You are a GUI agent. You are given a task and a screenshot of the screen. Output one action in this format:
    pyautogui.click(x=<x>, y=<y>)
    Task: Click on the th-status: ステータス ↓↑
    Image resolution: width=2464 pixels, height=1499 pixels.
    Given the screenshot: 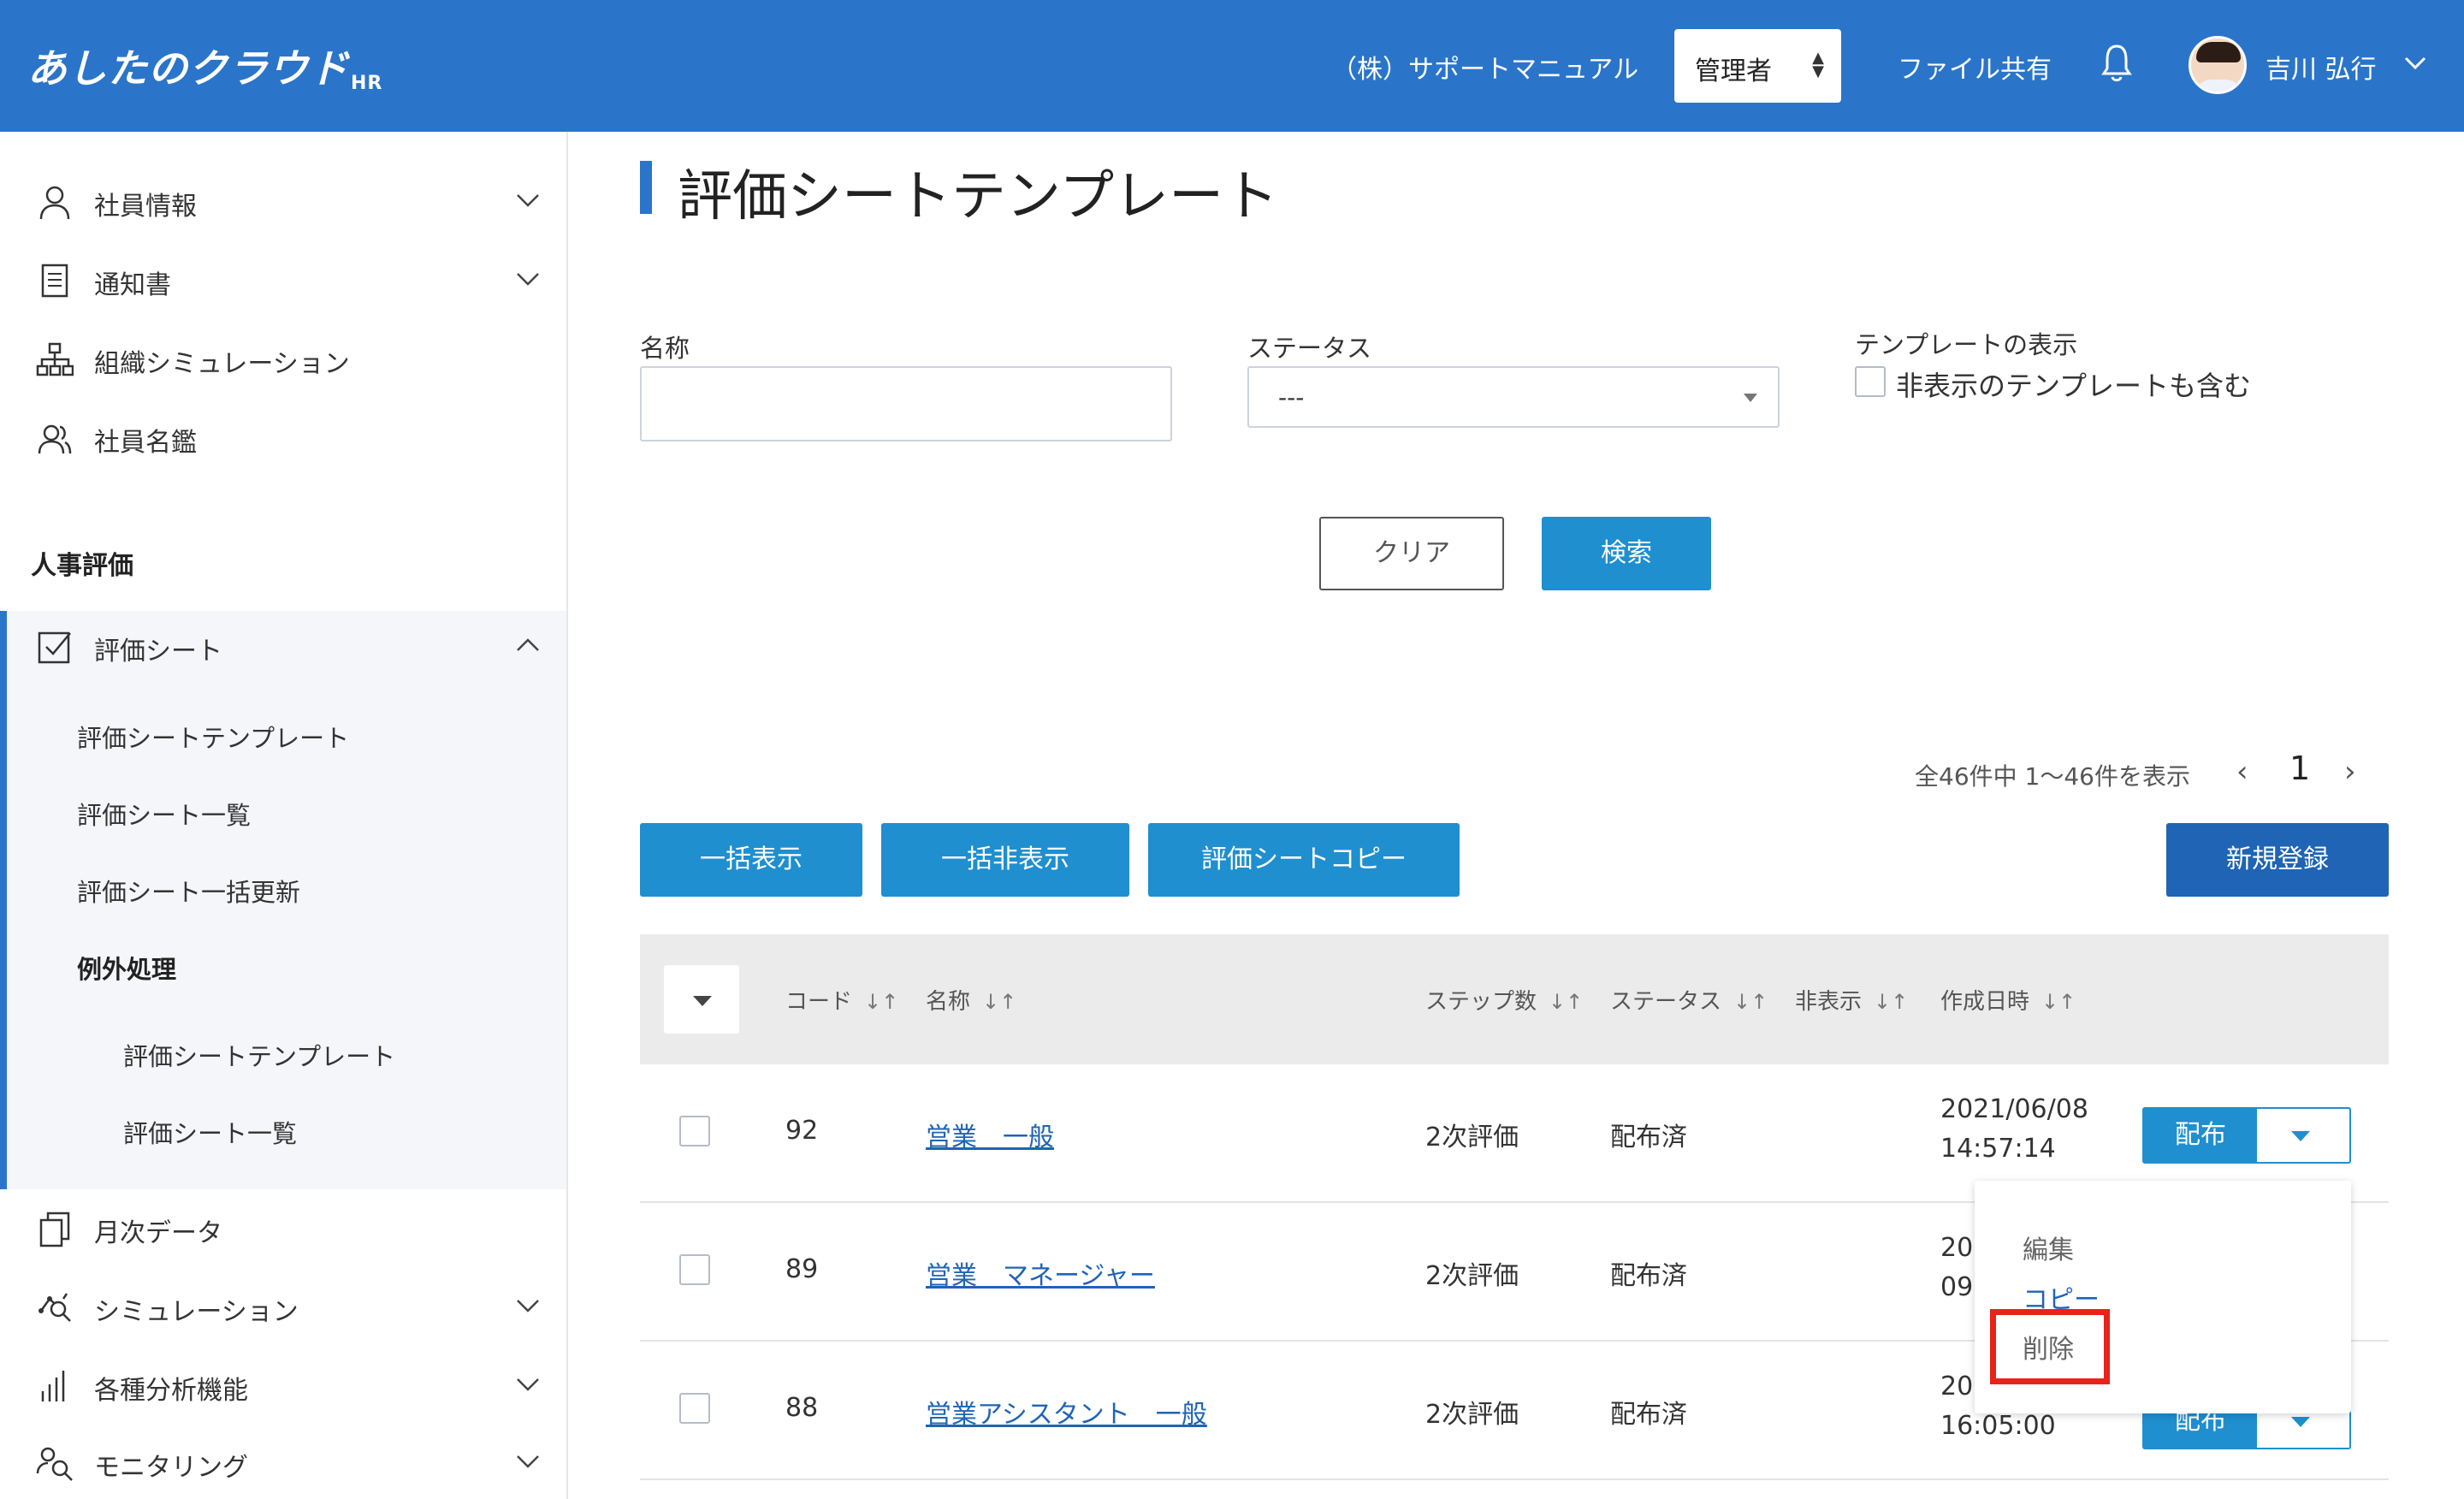 What is the action you would take?
    pyautogui.click(x=1689, y=1000)
    